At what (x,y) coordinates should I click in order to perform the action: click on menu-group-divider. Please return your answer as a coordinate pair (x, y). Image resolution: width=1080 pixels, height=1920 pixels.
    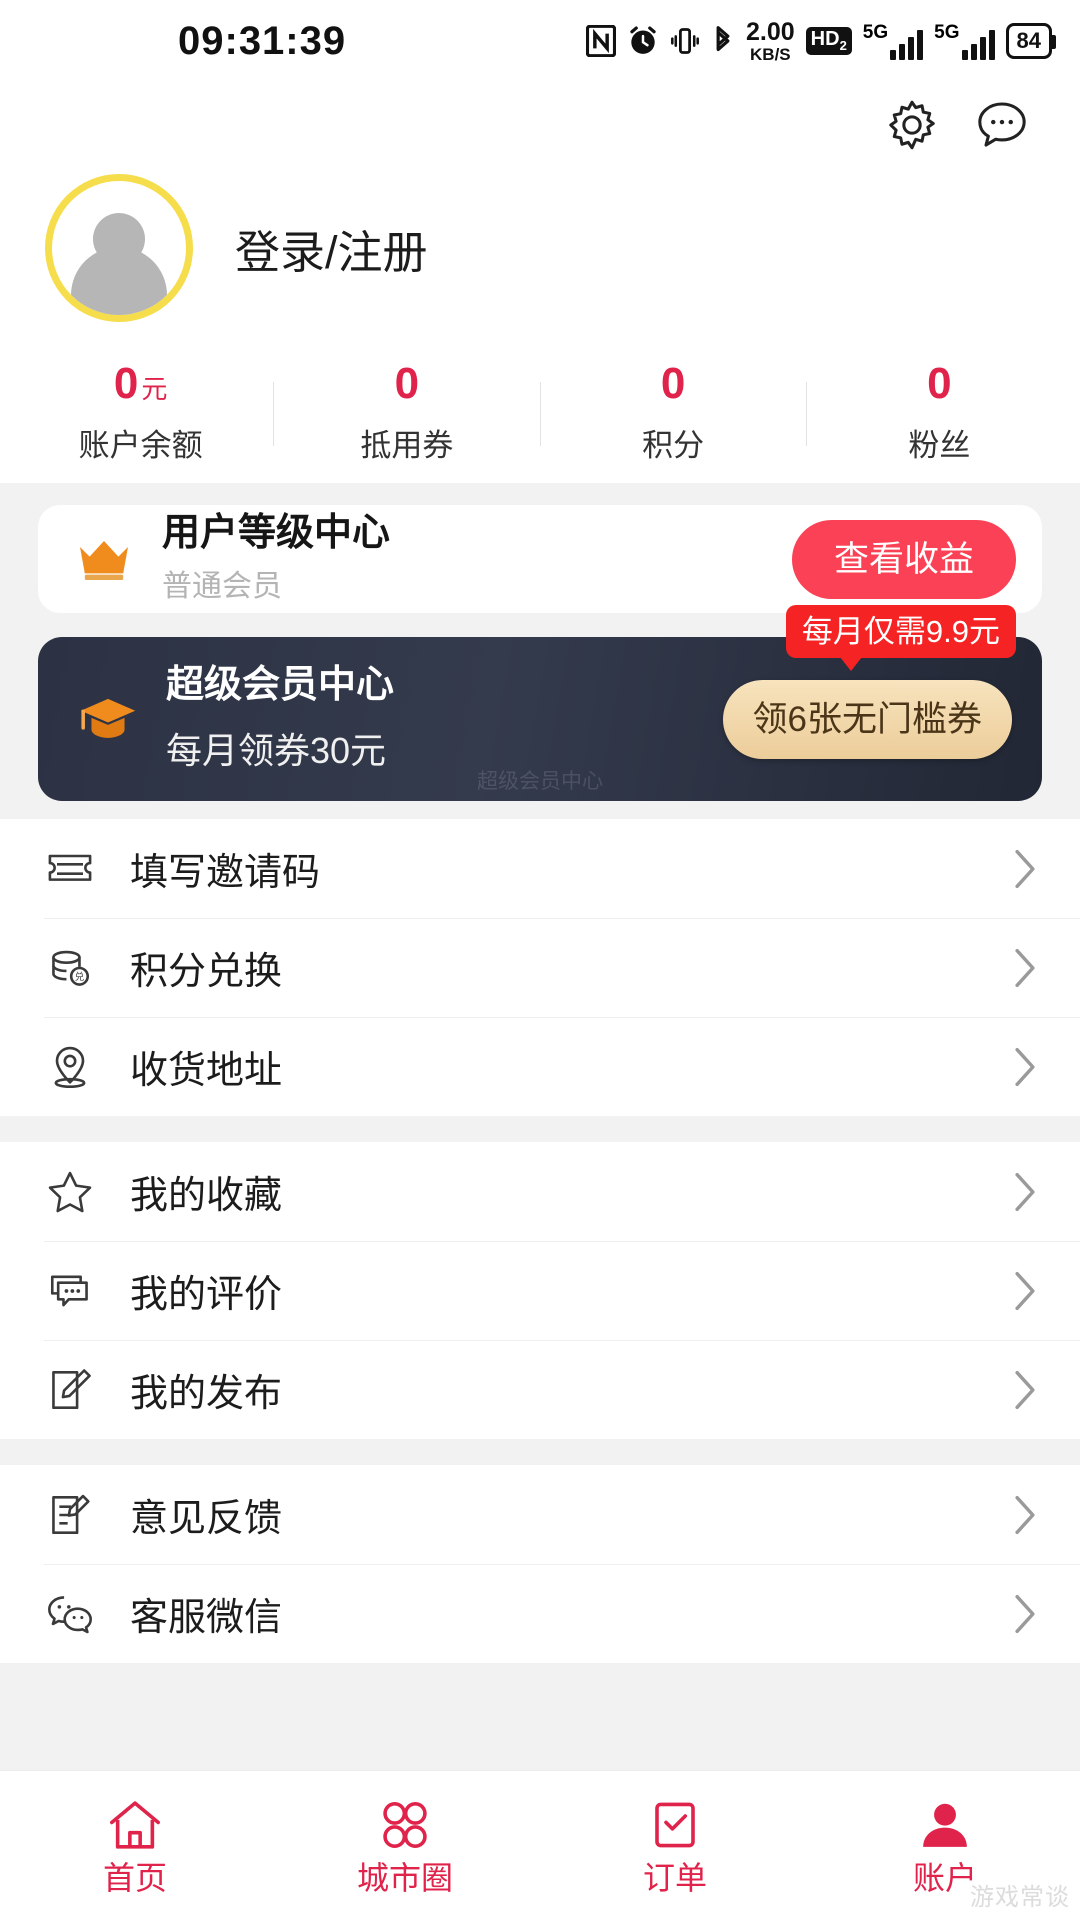
    Looking at the image, I should click on (540, 1452).